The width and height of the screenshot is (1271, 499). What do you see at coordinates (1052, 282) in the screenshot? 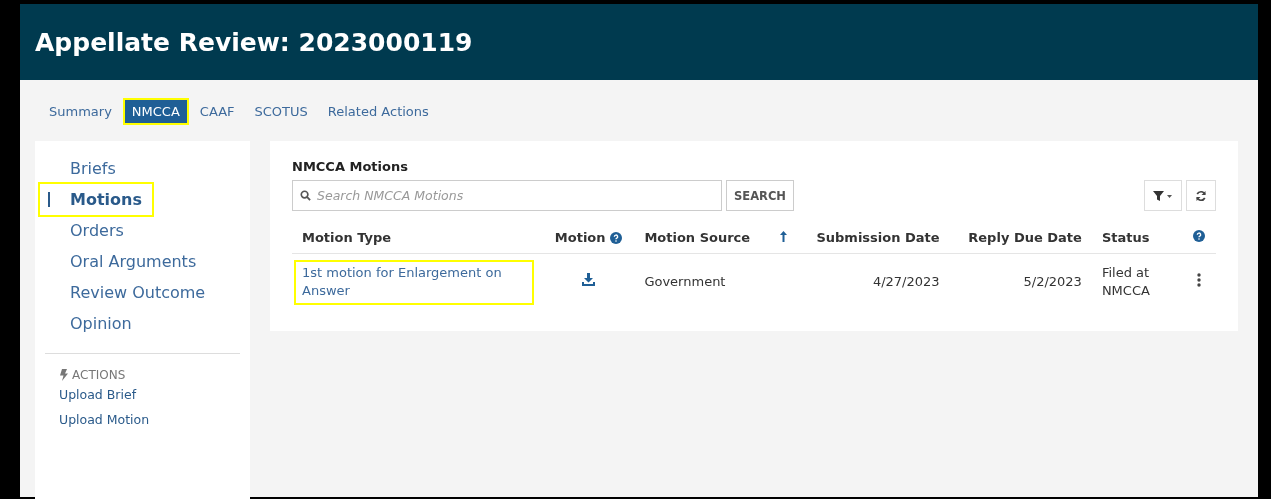
I see `table-cell: 5/2/2023` at bounding box center [1052, 282].